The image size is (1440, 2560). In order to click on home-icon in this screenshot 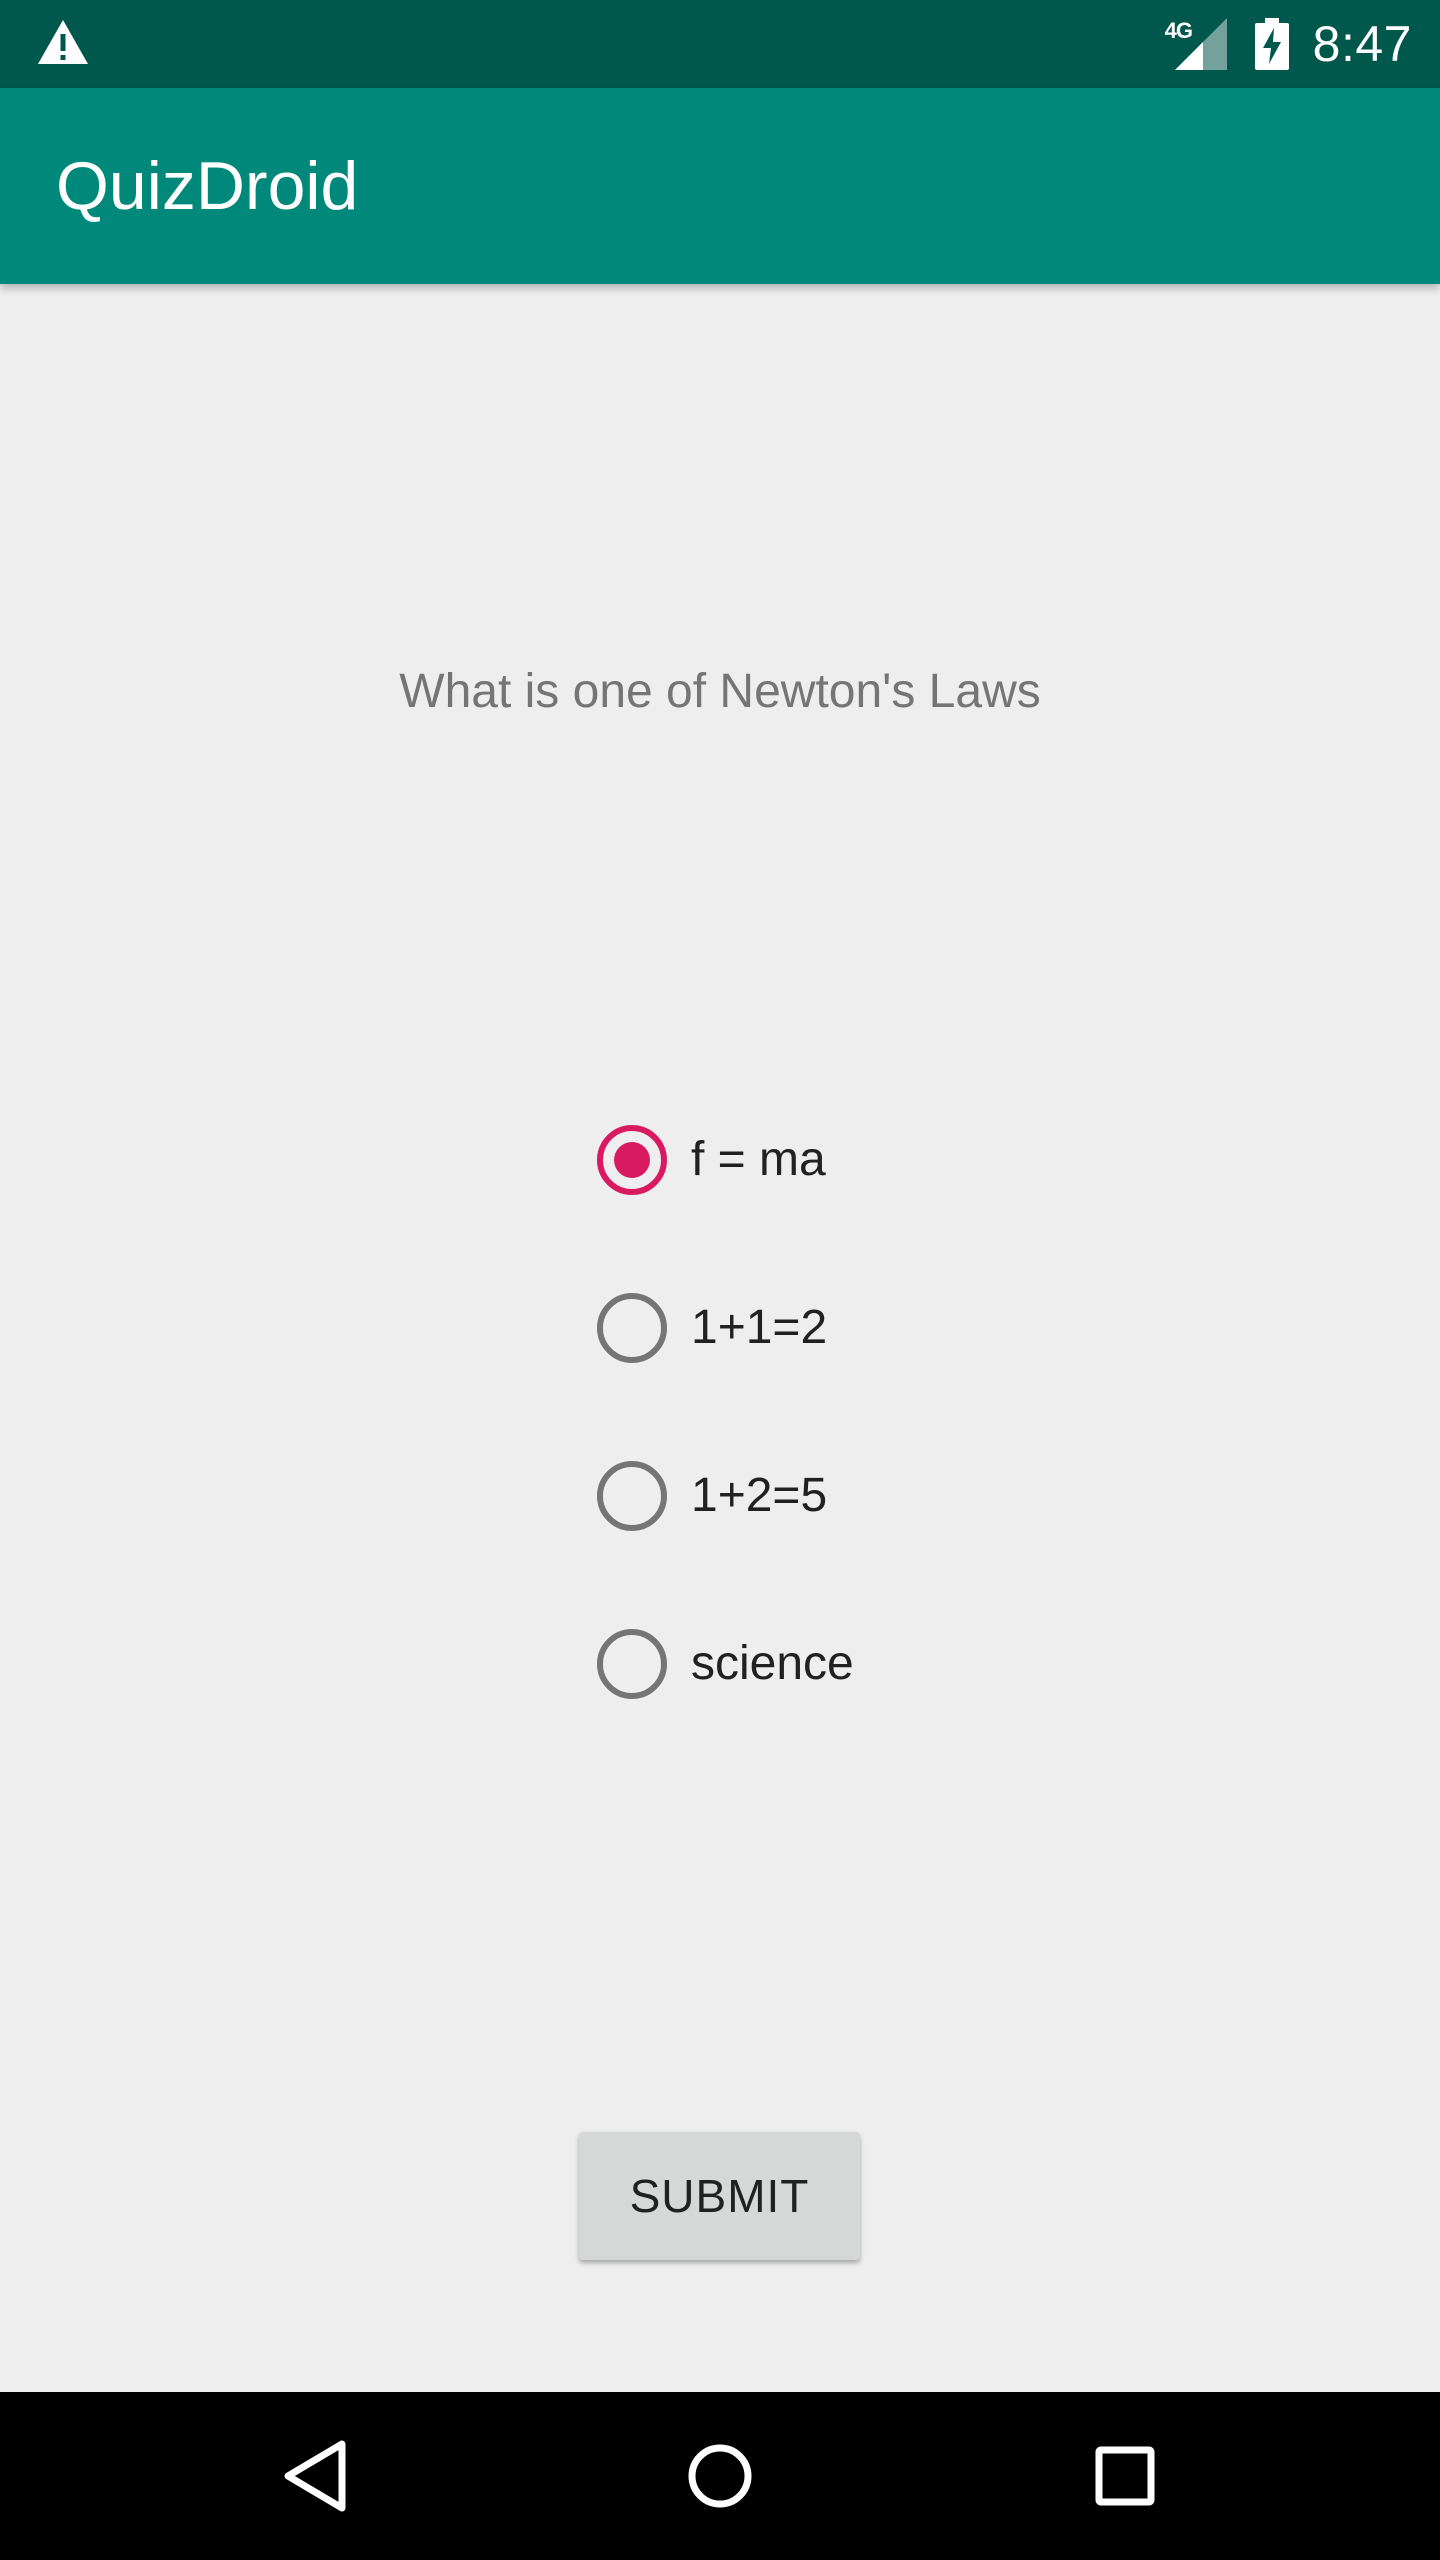, I will do `click(720, 2476)`.